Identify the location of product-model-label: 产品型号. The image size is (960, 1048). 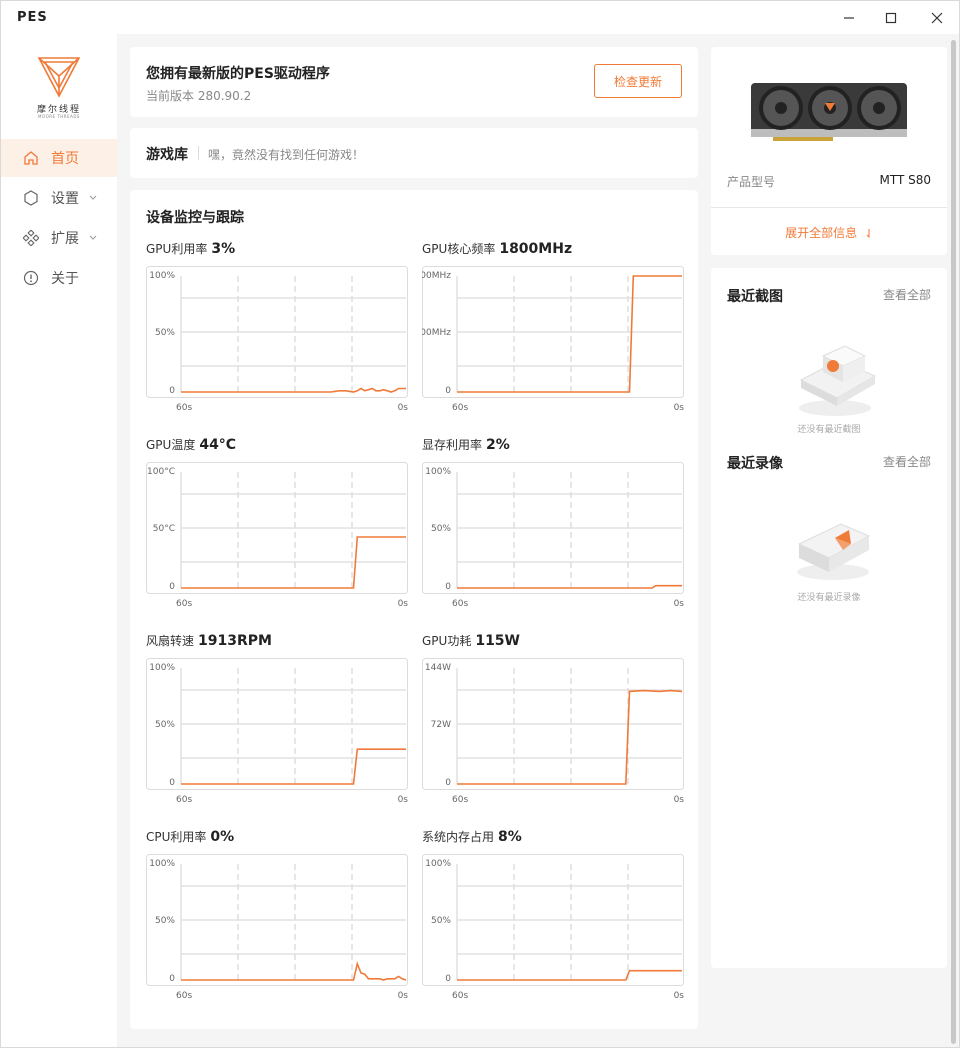
(751, 182).